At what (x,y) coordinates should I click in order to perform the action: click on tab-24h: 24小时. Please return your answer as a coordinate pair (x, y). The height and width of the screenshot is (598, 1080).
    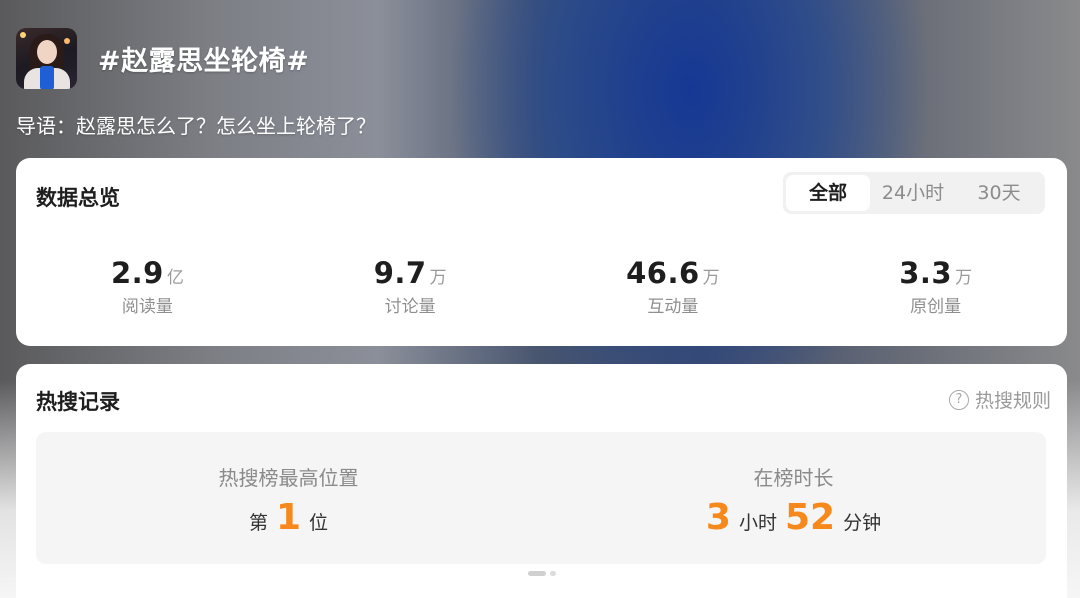
    Looking at the image, I should click on (913, 193).